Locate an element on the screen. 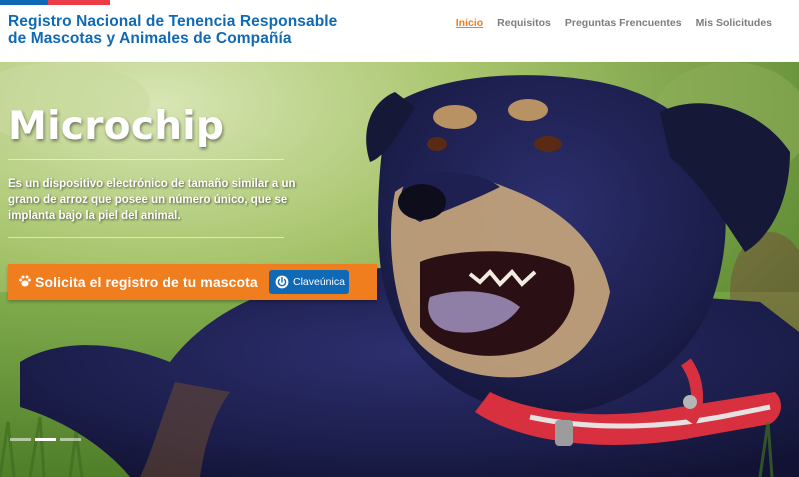  hero-heading: Microchip is located at coordinates (116, 126).